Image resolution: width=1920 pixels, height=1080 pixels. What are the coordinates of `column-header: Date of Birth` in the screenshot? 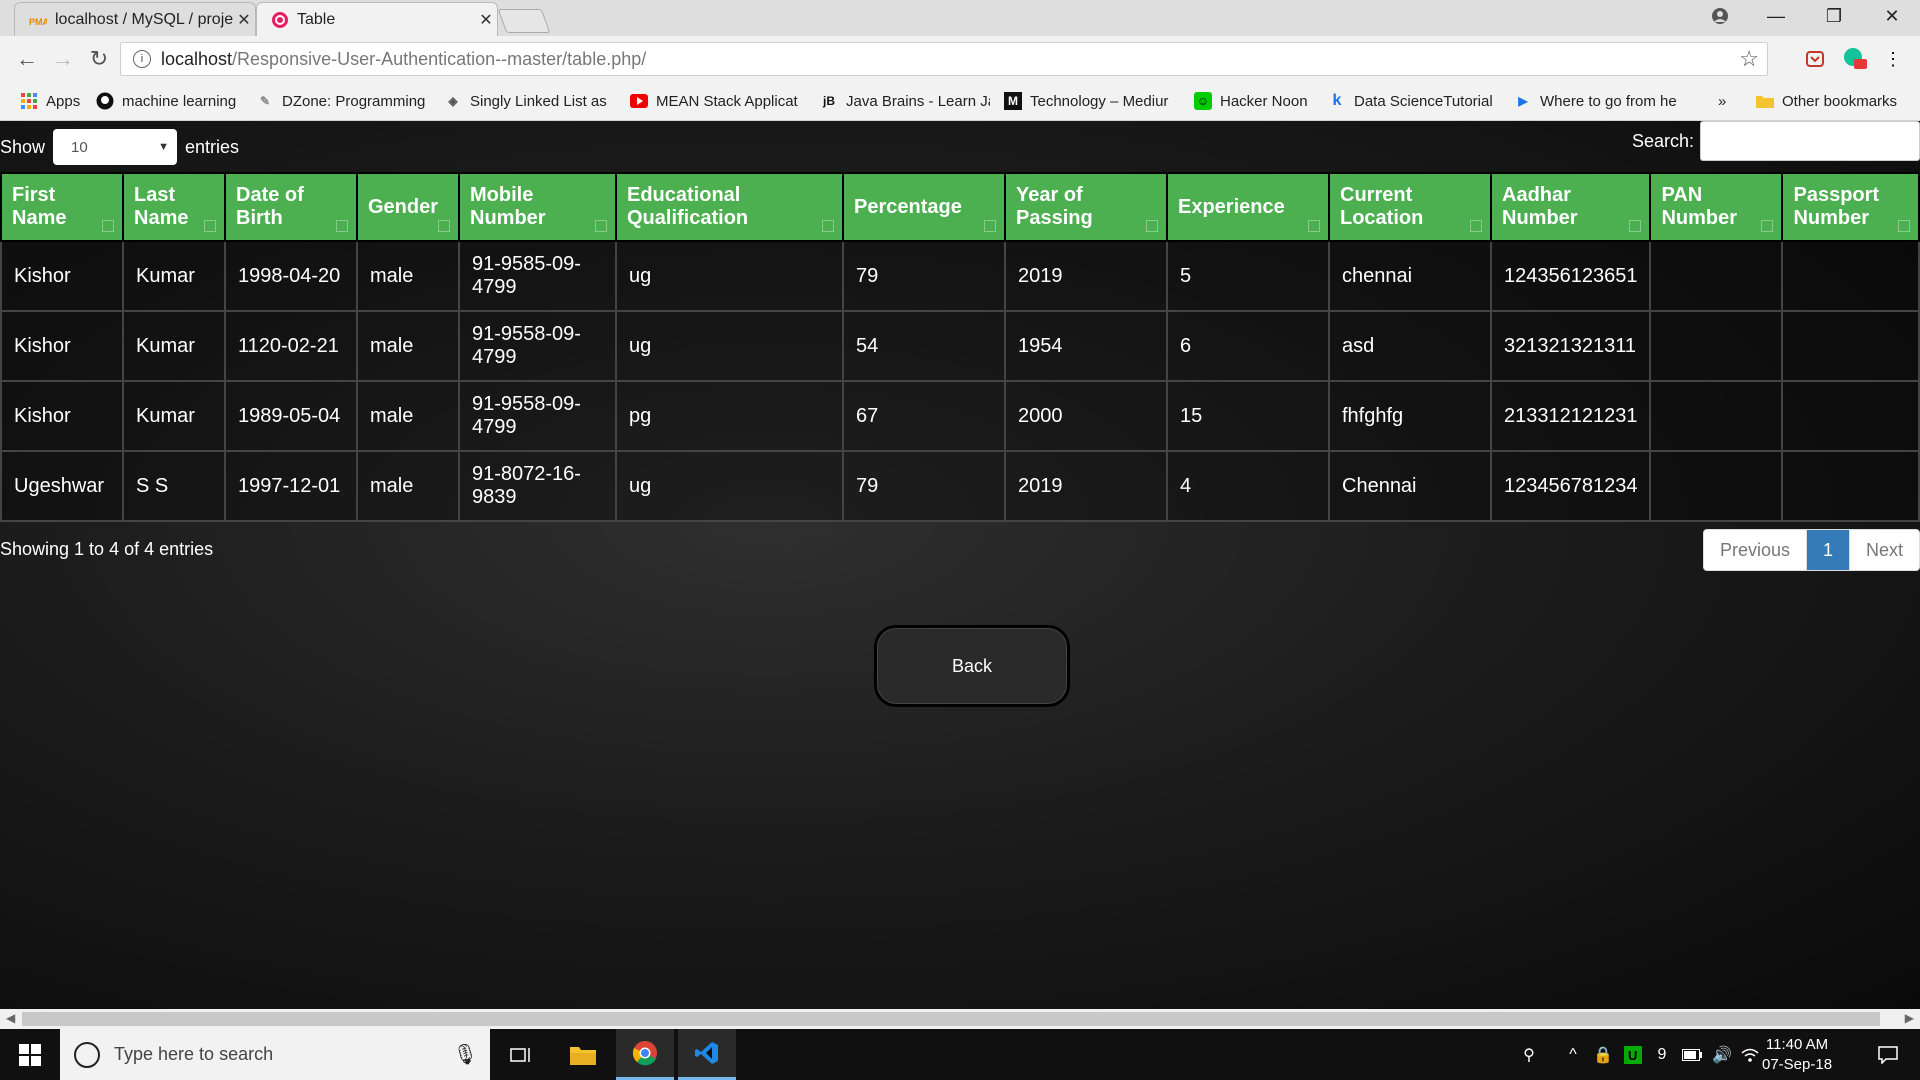 It's located at (291, 207).